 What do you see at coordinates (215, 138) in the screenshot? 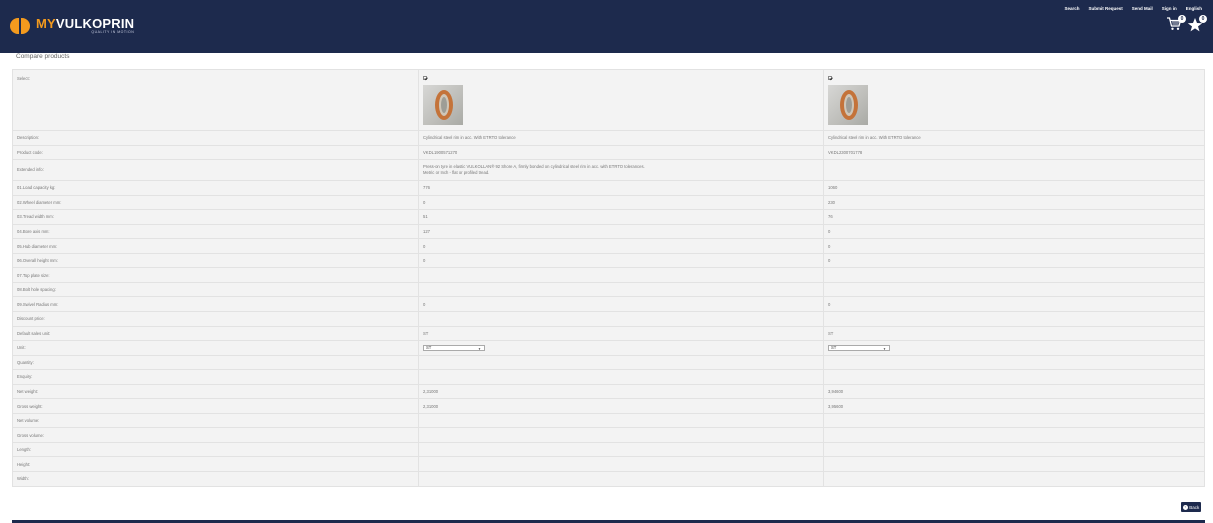
I see `row-label: Description:` at bounding box center [215, 138].